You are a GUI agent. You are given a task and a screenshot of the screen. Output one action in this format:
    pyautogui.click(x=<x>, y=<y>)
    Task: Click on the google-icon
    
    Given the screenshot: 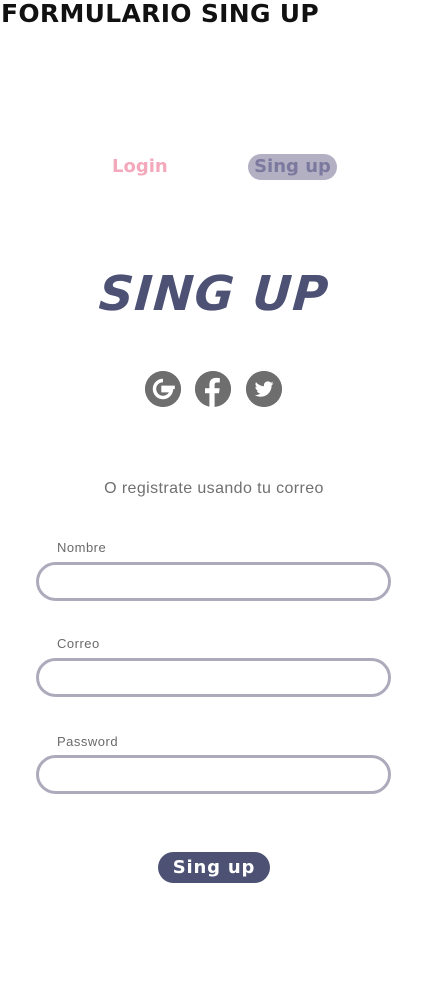 What is the action you would take?
    pyautogui.click(x=163, y=389)
    